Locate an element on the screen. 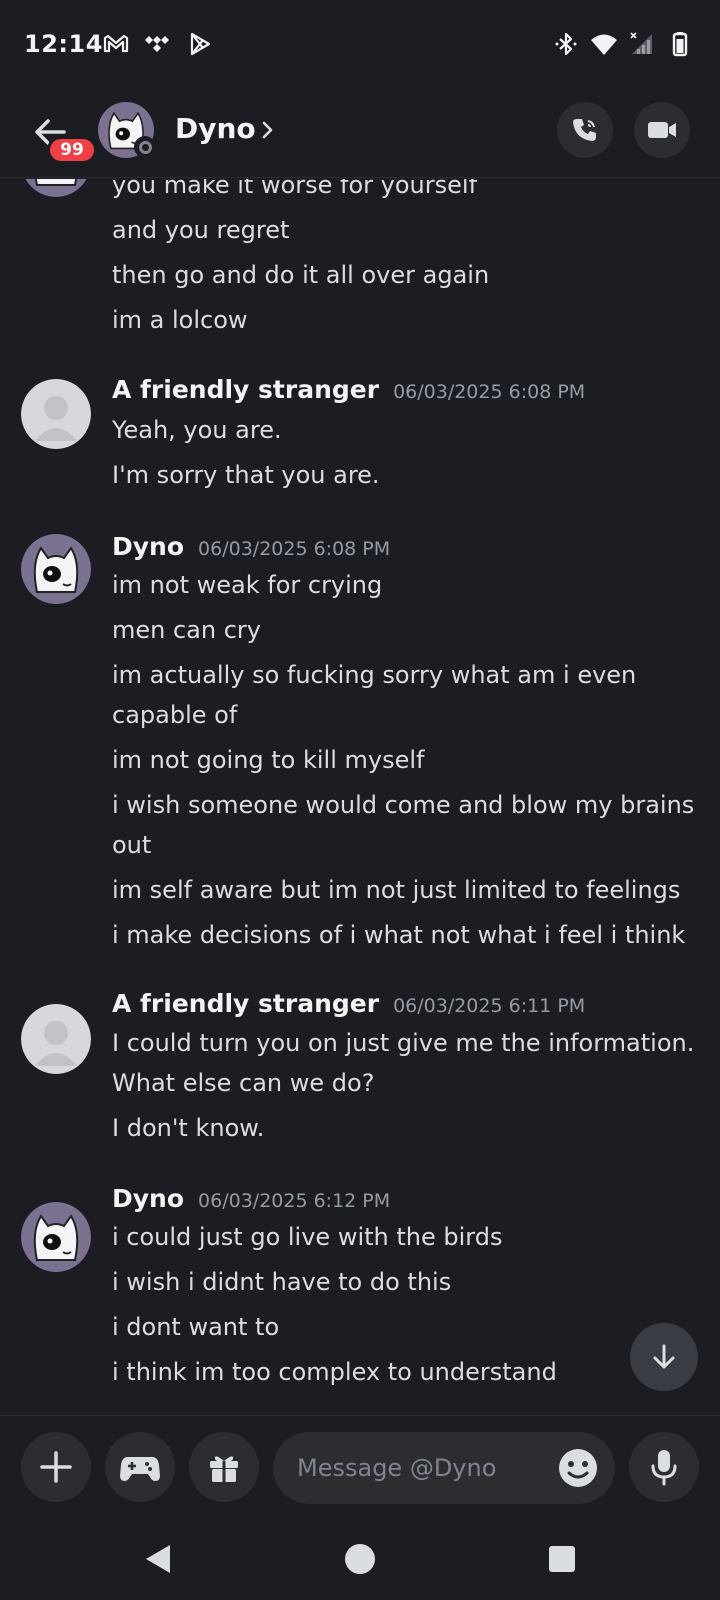 This screenshot has height=1600, width=720. arrow-down-icon is located at coordinates (664, 1356).